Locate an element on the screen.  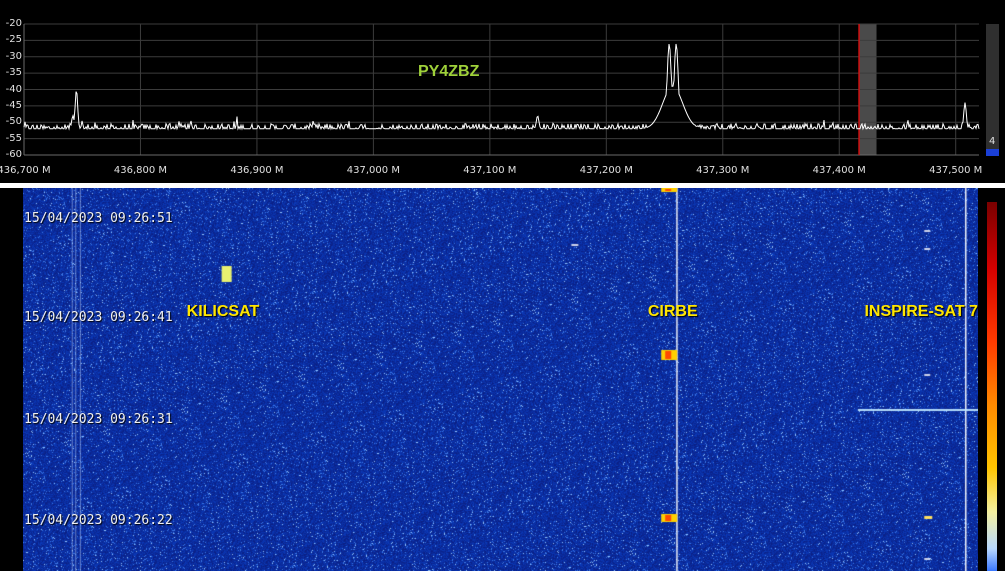
waterfall-timestamp: 15/04/2023 09:26:22 is located at coordinates (98, 521).